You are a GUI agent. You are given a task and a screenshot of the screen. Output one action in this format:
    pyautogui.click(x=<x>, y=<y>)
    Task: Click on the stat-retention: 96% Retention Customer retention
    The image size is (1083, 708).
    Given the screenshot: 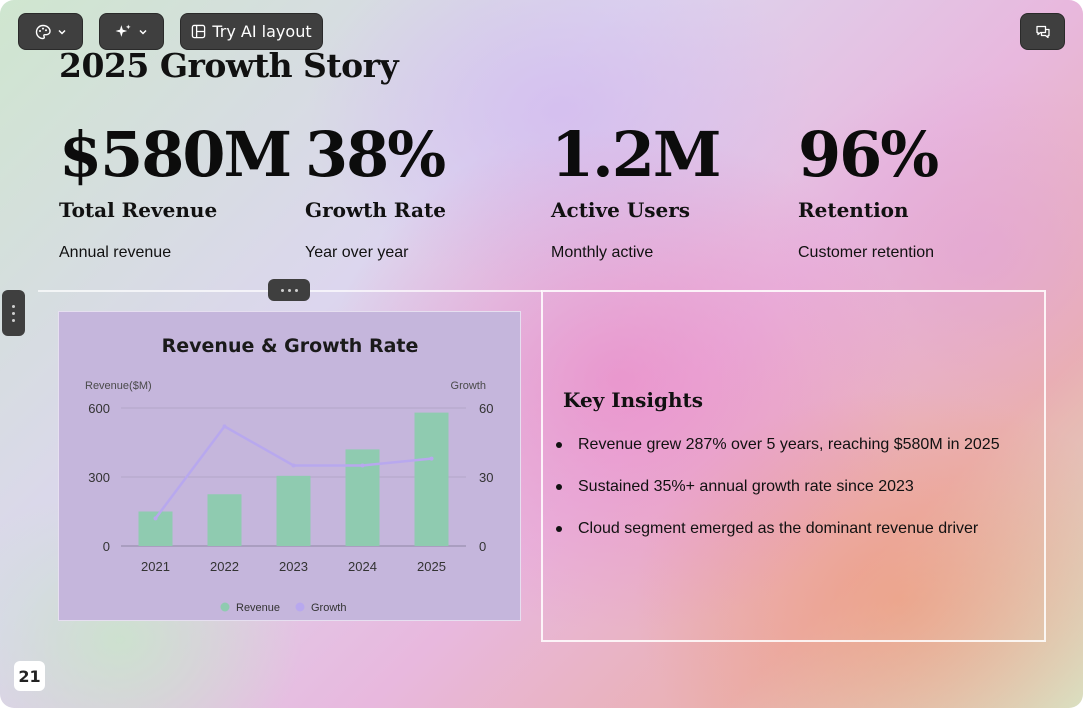 What is the action you would take?
    pyautogui.click(x=918, y=190)
    